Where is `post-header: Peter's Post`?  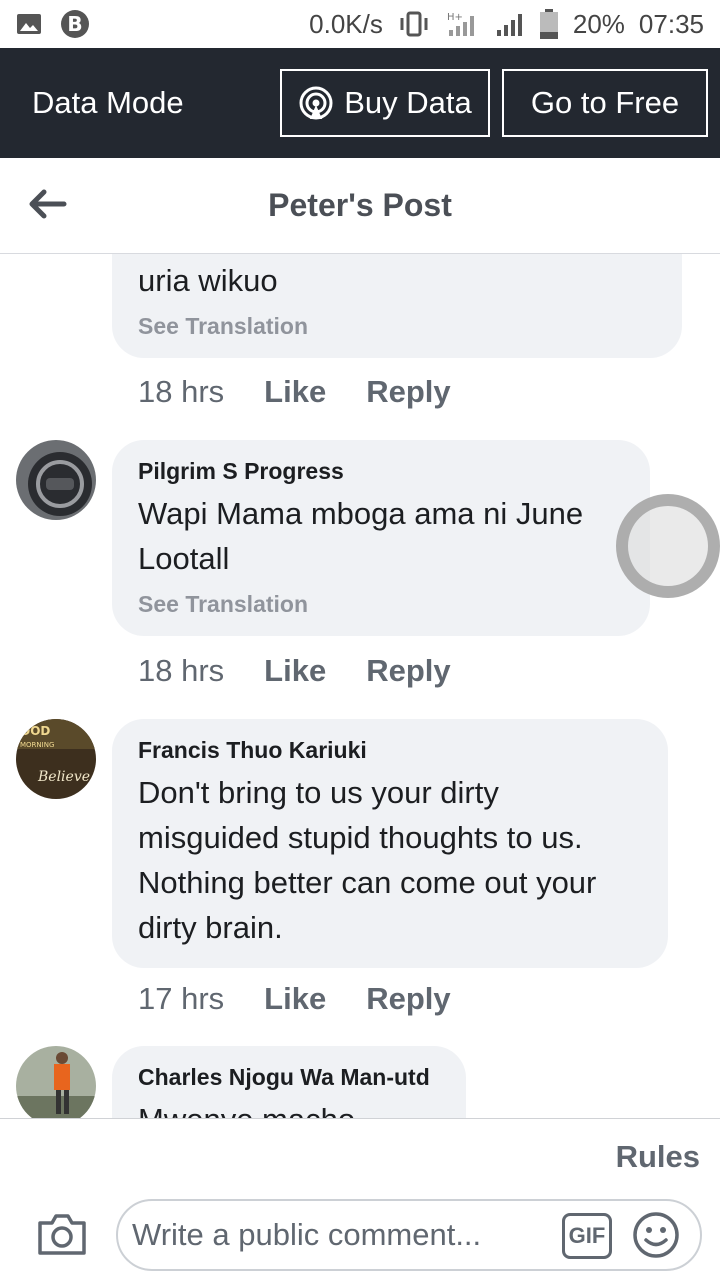 post-header: Peter's Post is located at coordinates (360, 206).